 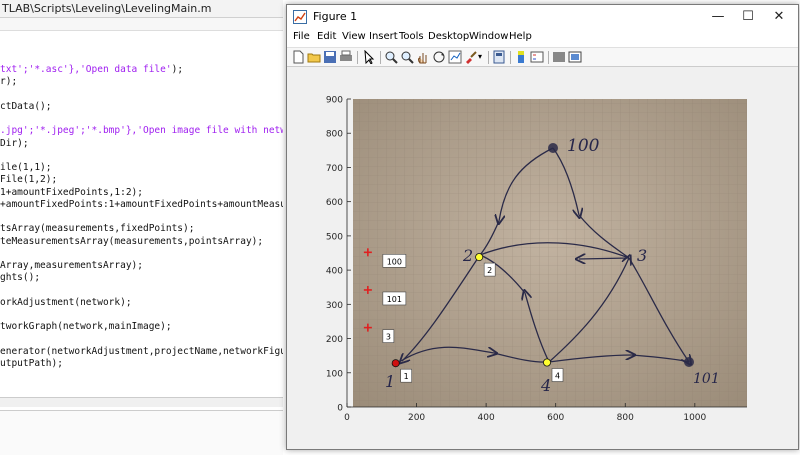 I want to click on x-tick-label: 200, so click(x=416, y=418).